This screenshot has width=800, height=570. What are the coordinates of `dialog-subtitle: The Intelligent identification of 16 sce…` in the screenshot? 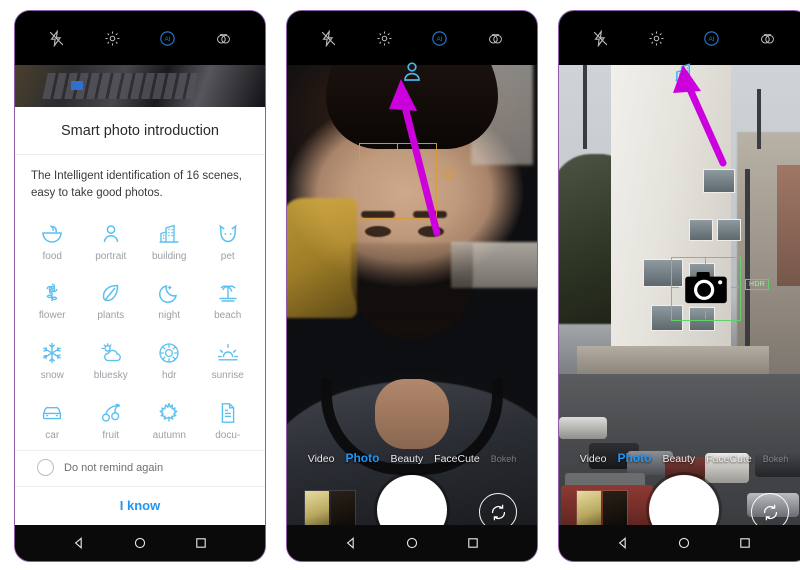 It's located at (136, 184).